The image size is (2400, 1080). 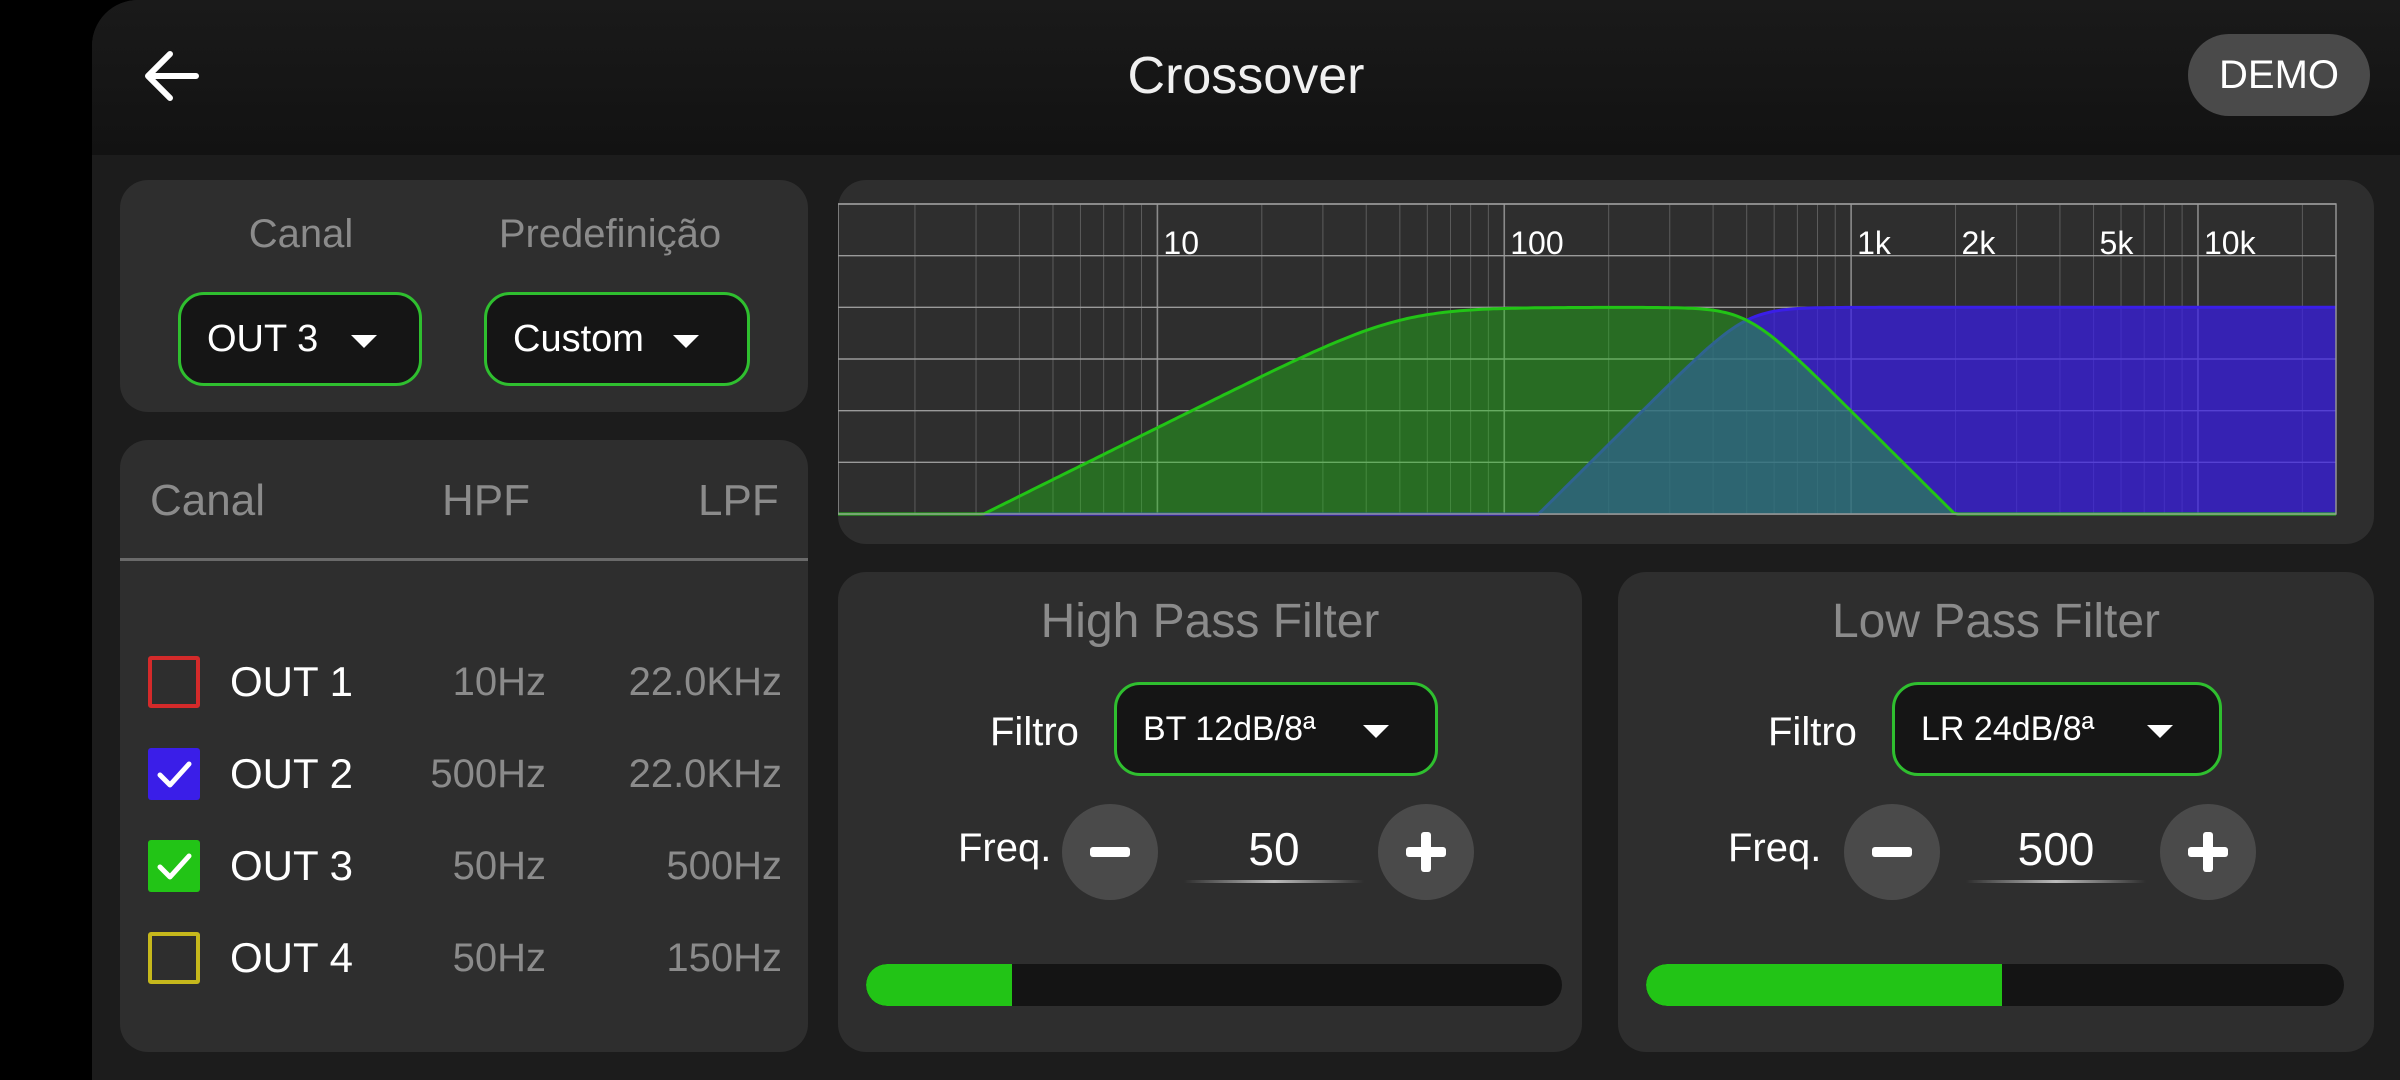 I want to click on header-bar: Crossover DEMO, so click(x=1246, y=77).